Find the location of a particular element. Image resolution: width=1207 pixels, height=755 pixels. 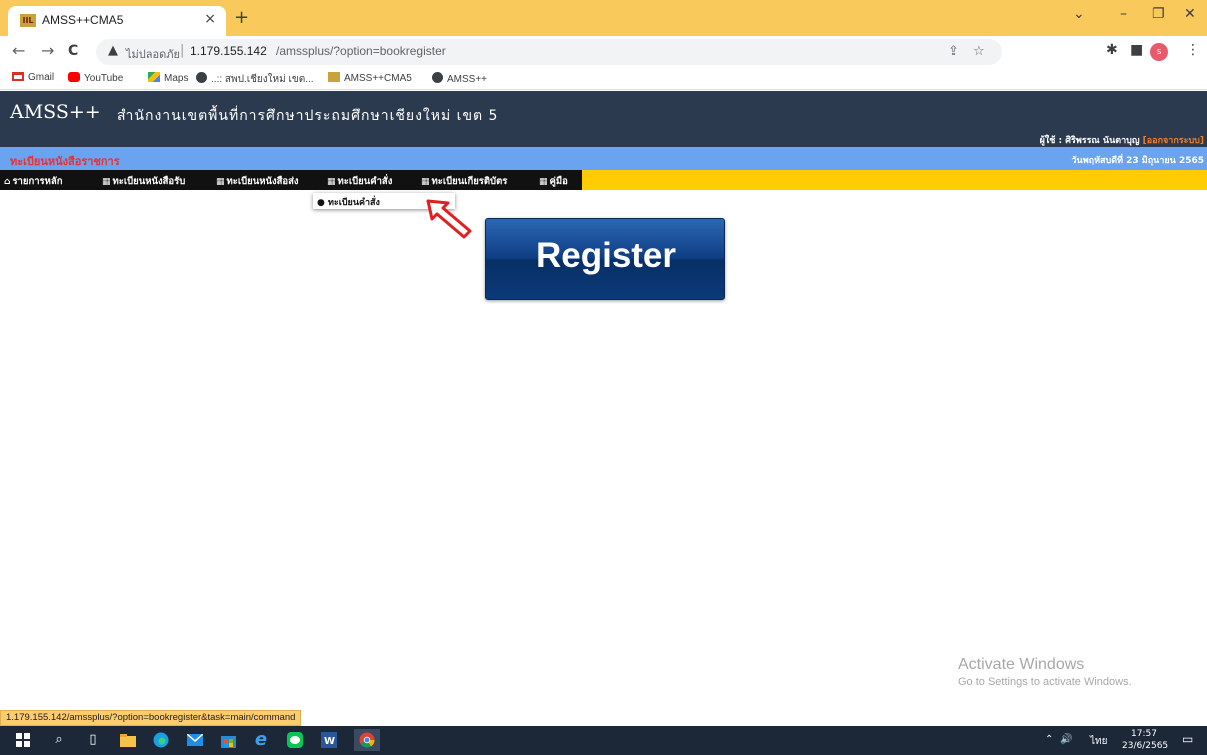

menu-item-outgoing: ▦ ทะเบียนหนังสือส่ง is located at coordinates (257, 181).